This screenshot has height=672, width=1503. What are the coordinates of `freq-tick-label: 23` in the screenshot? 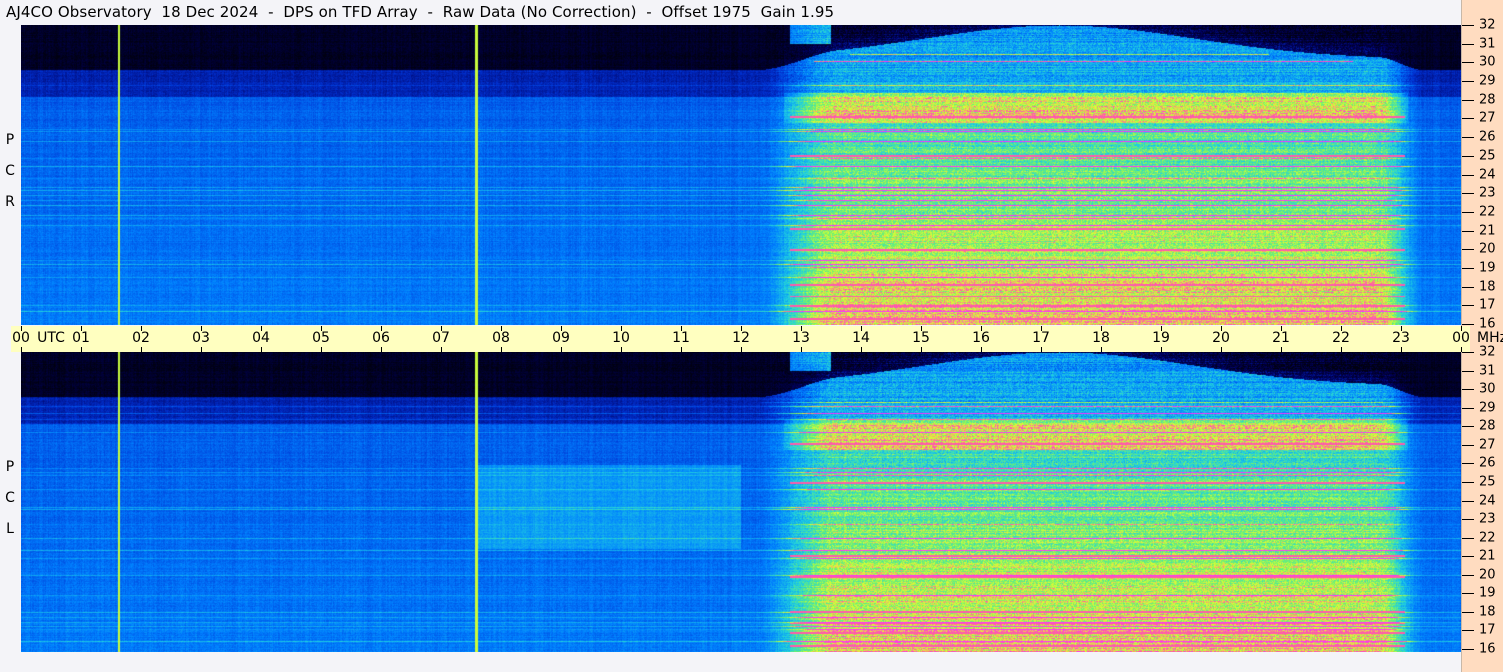 It's located at (1487, 519).